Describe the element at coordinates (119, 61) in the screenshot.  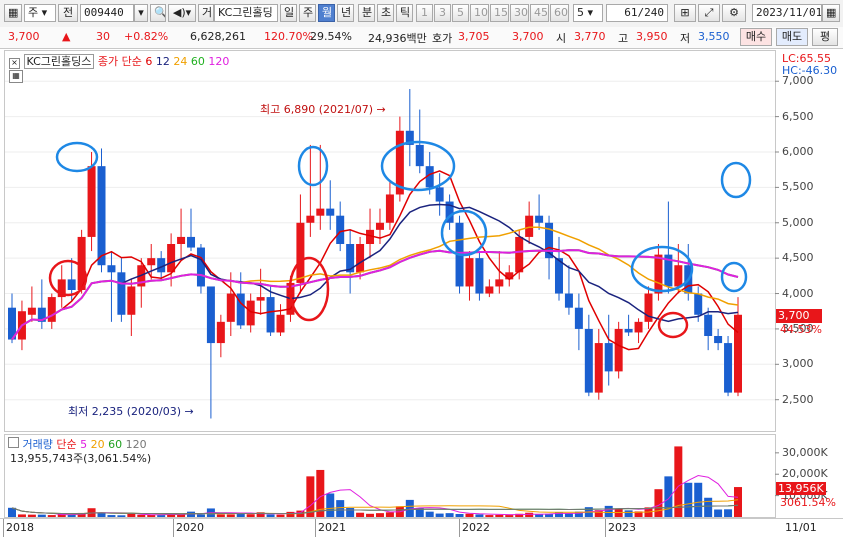
I see `chart-legend: × KC그린홀딩스 종가 단순 6 12 24 60 120` at that location.